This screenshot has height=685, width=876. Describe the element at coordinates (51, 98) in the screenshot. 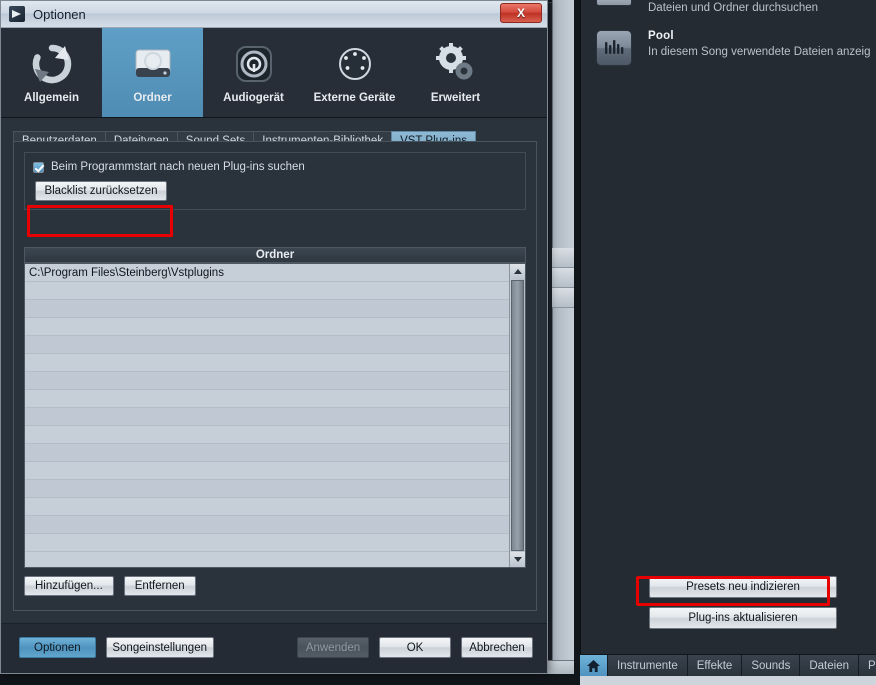

I see `nav-item-allgemein-label: Allgemein` at that location.